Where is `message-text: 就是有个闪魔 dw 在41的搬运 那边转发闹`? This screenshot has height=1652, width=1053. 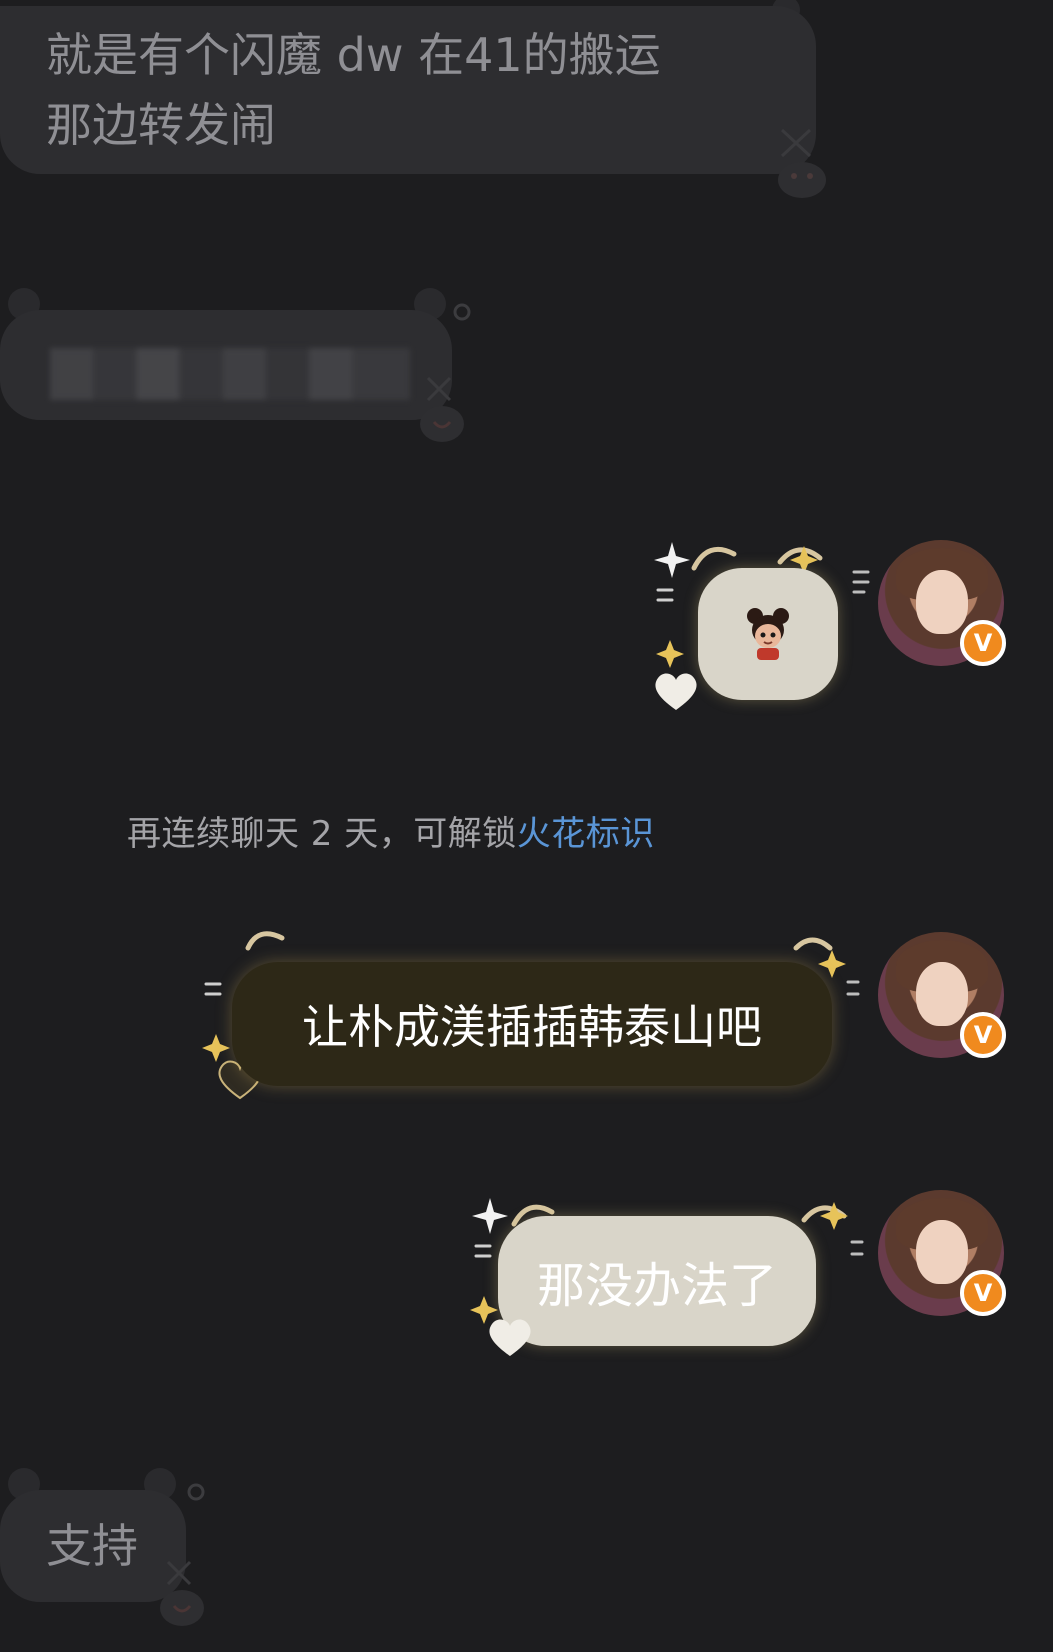
message-text: 就是有个闪魔 dw 在41的搬运 那边转发闹 is located at coordinates (353, 90).